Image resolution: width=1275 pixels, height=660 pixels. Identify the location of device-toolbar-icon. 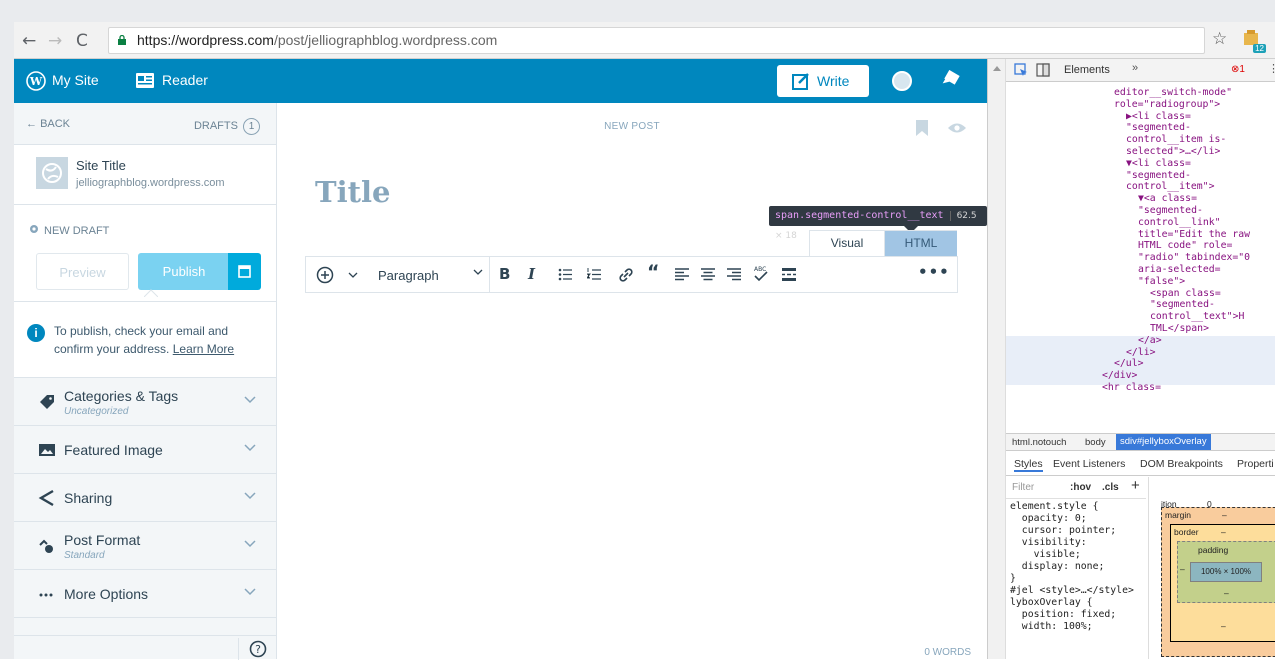
(1043, 70).